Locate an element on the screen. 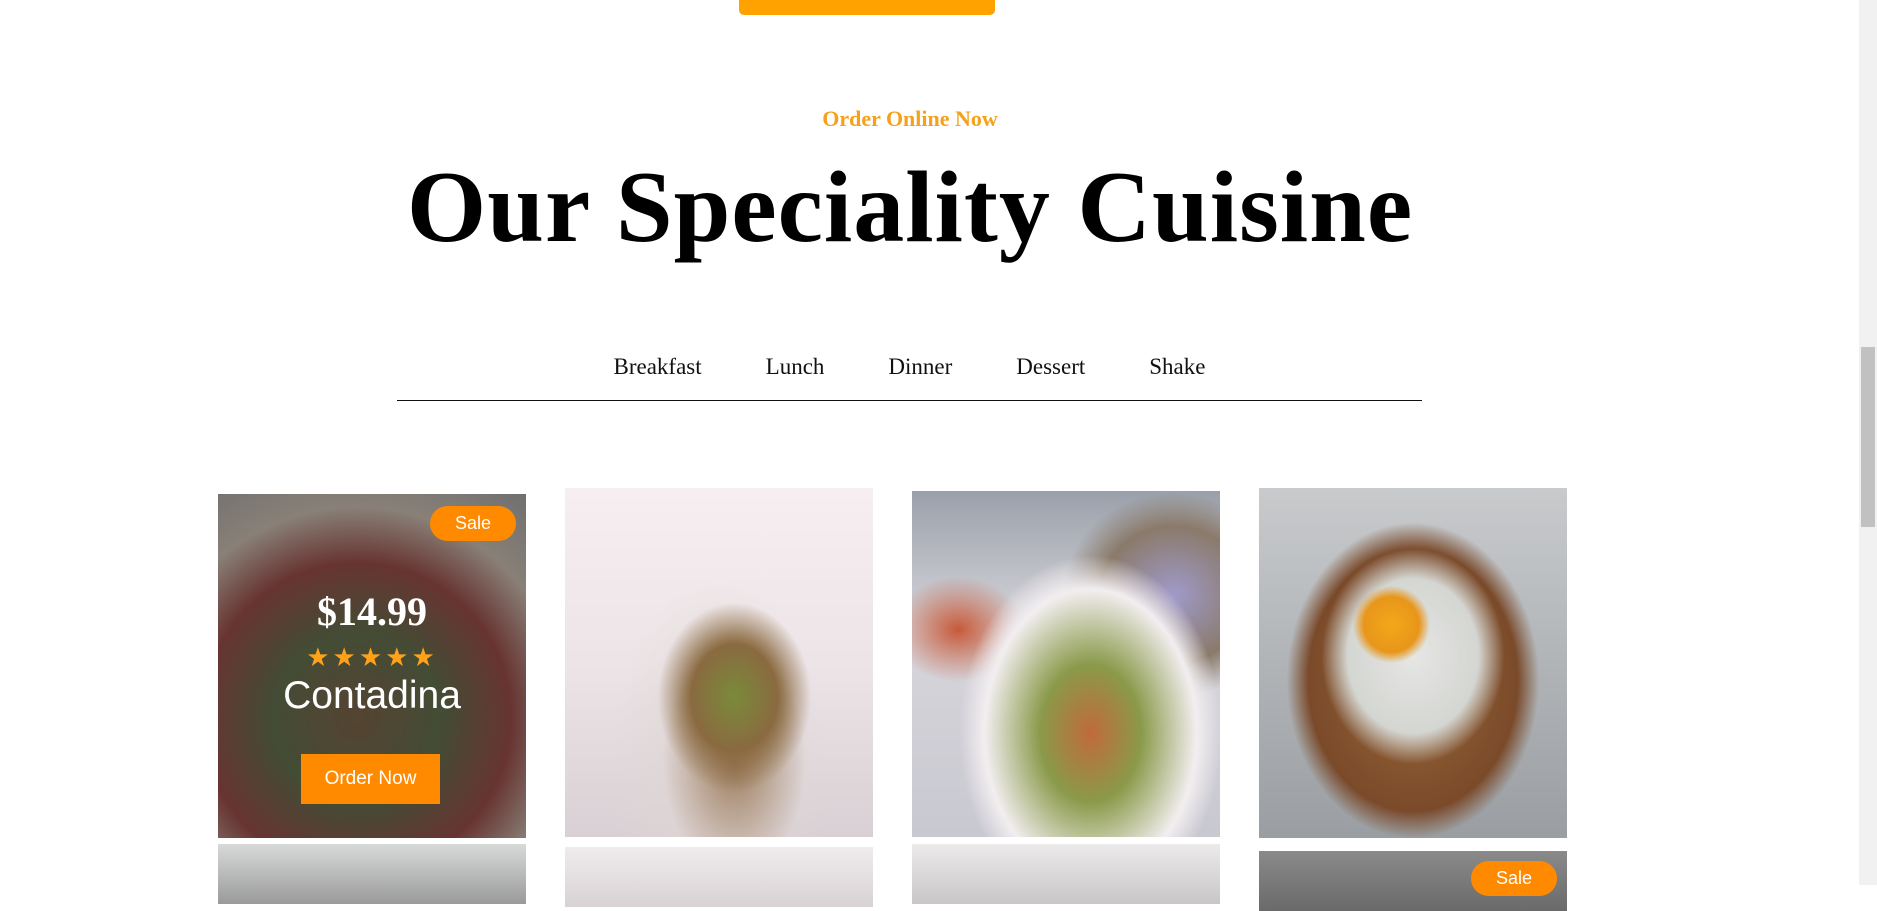 The height and width of the screenshot is (911, 1877). tab-shake: Shake is located at coordinates (1177, 375).